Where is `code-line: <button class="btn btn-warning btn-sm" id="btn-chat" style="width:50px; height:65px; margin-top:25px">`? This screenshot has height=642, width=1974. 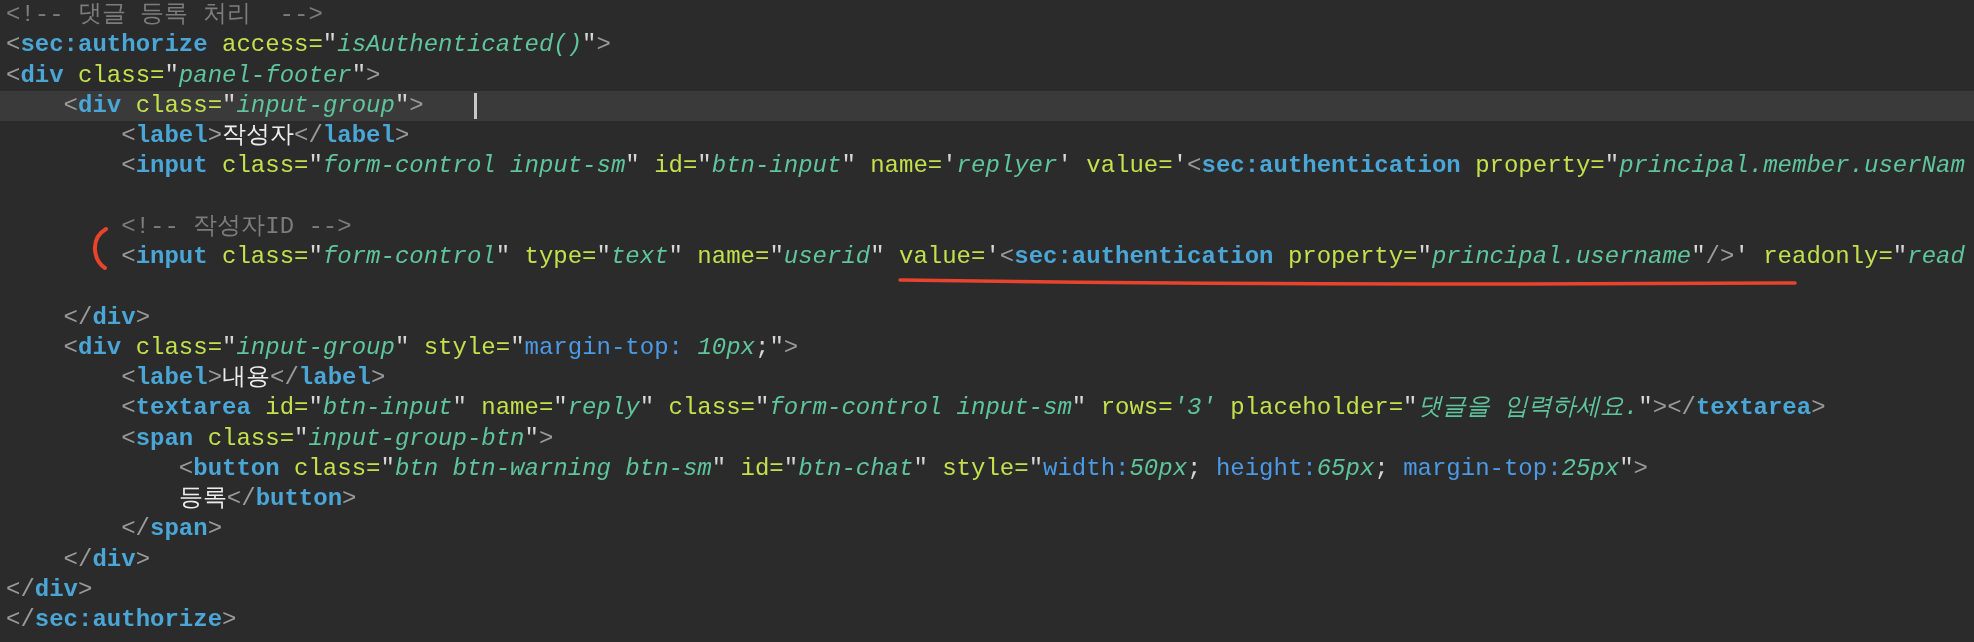 code-line: <button class="btn btn-warning btn-sm" id="btn-chat" style="width:50px; height:65px; margin-top:25px"> is located at coordinates (913, 468).